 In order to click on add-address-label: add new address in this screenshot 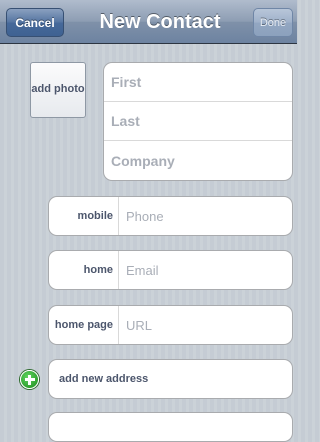, I will do `click(104, 379)`.